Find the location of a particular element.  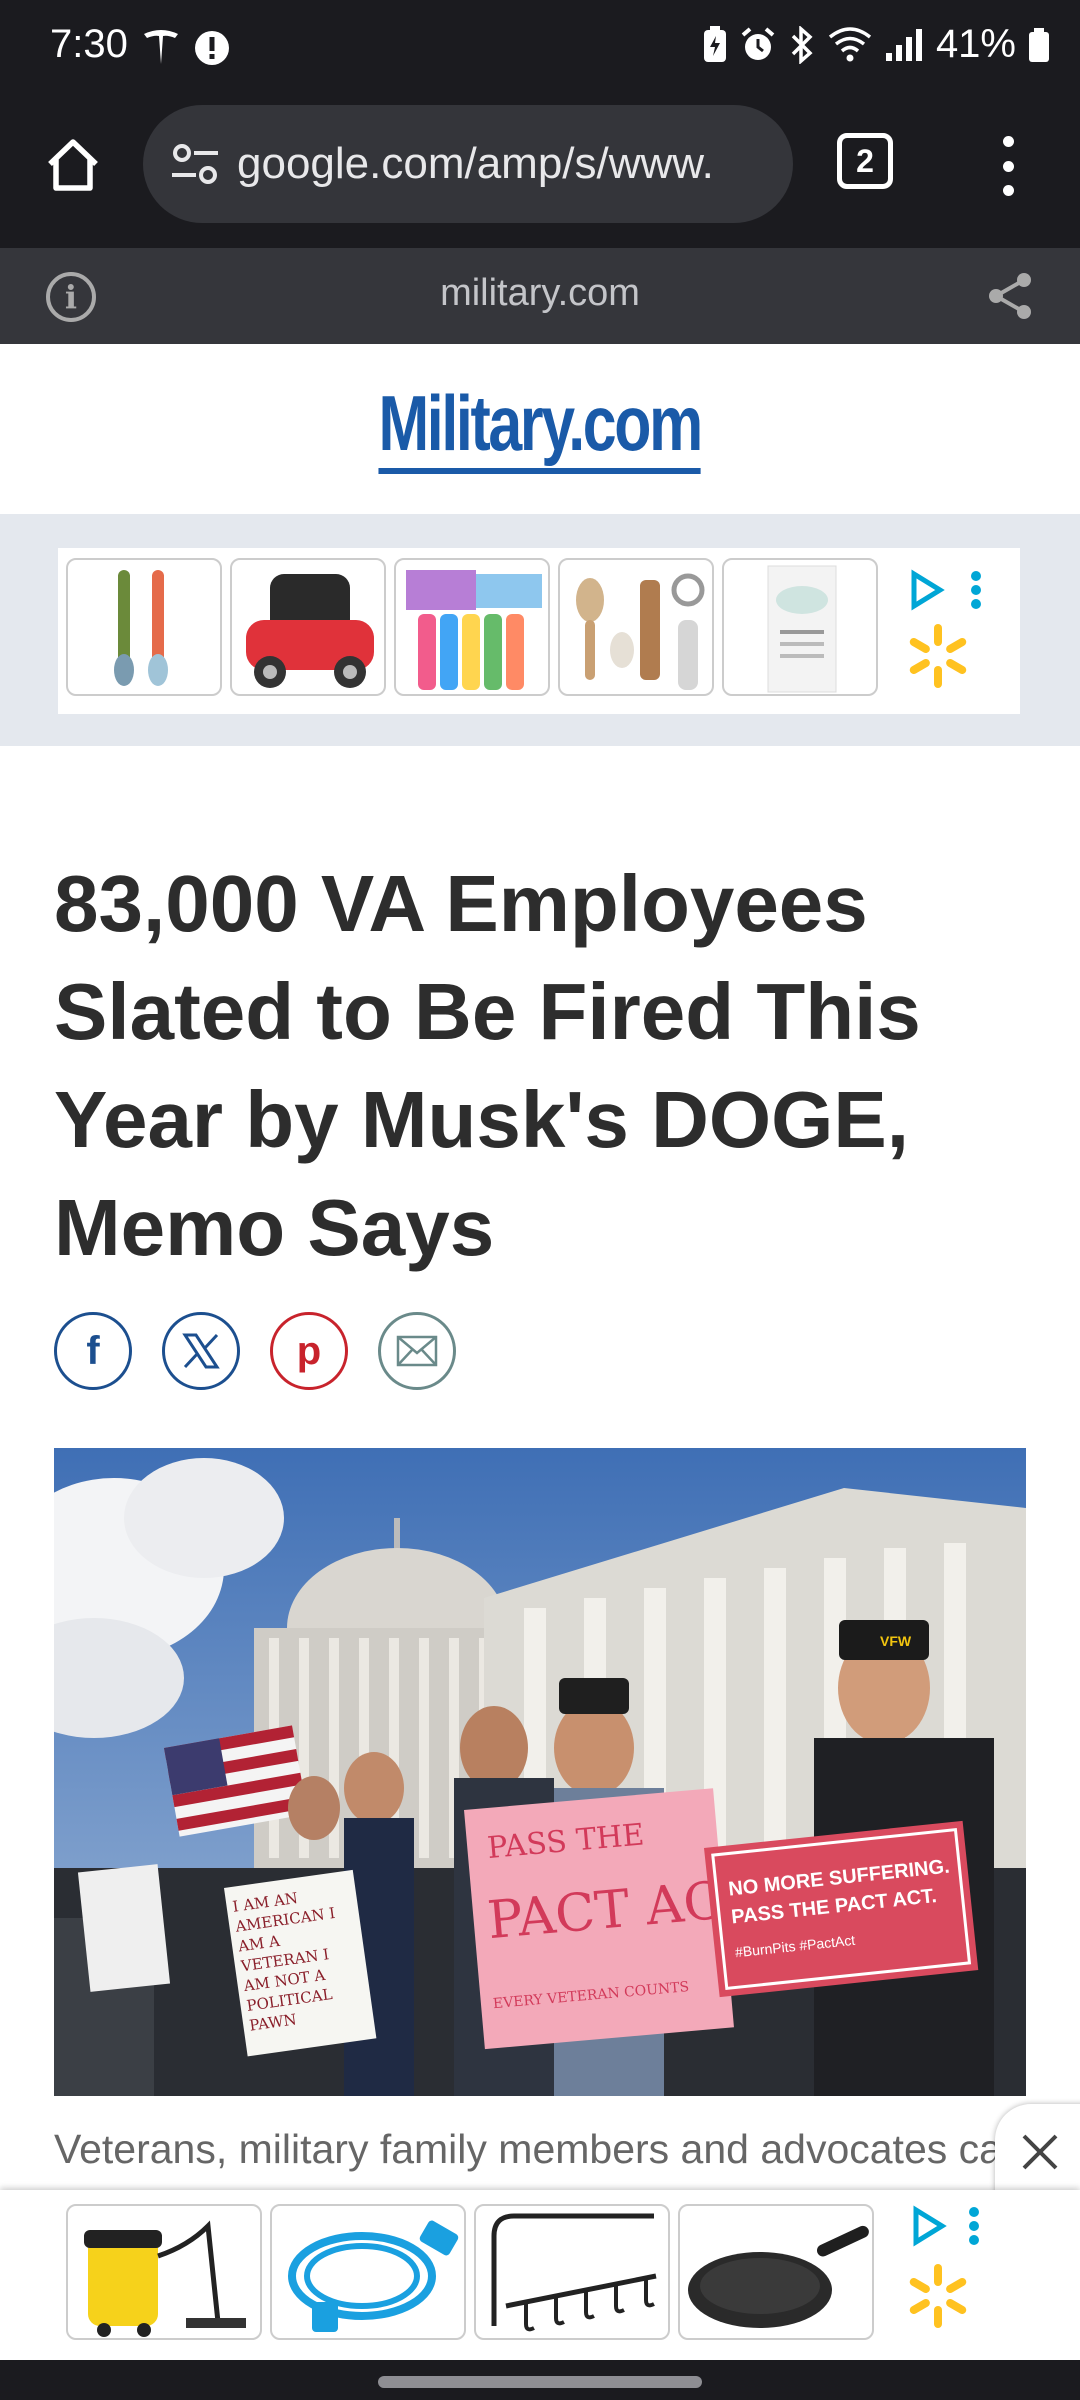

home-icon is located at coordinates (73, 165).